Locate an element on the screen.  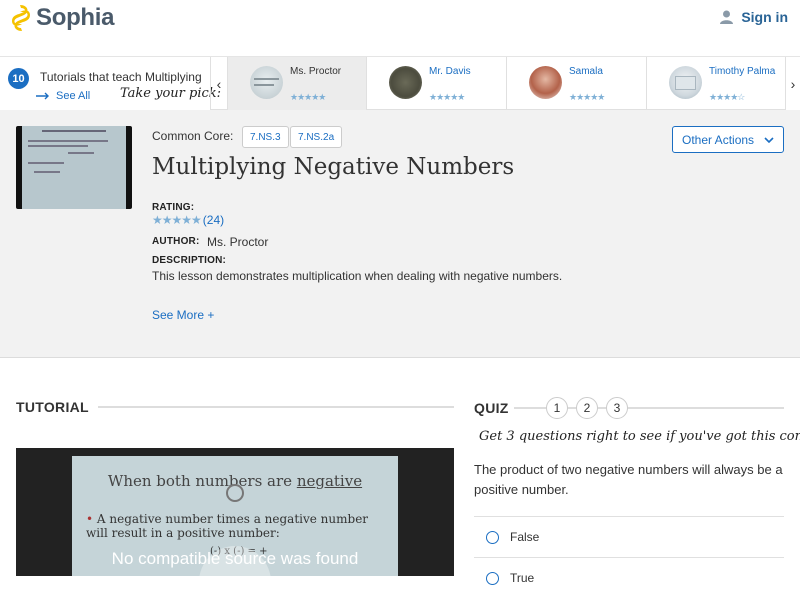
quiz-heading-row: QUIZ 1 2 3 is located at coordinates (629, 408).